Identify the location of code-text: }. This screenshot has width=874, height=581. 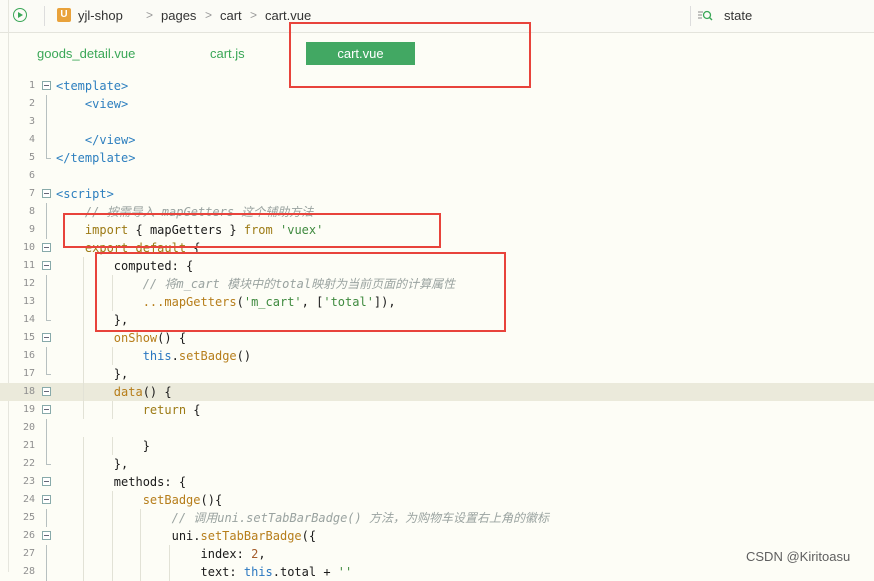
(103, 446).